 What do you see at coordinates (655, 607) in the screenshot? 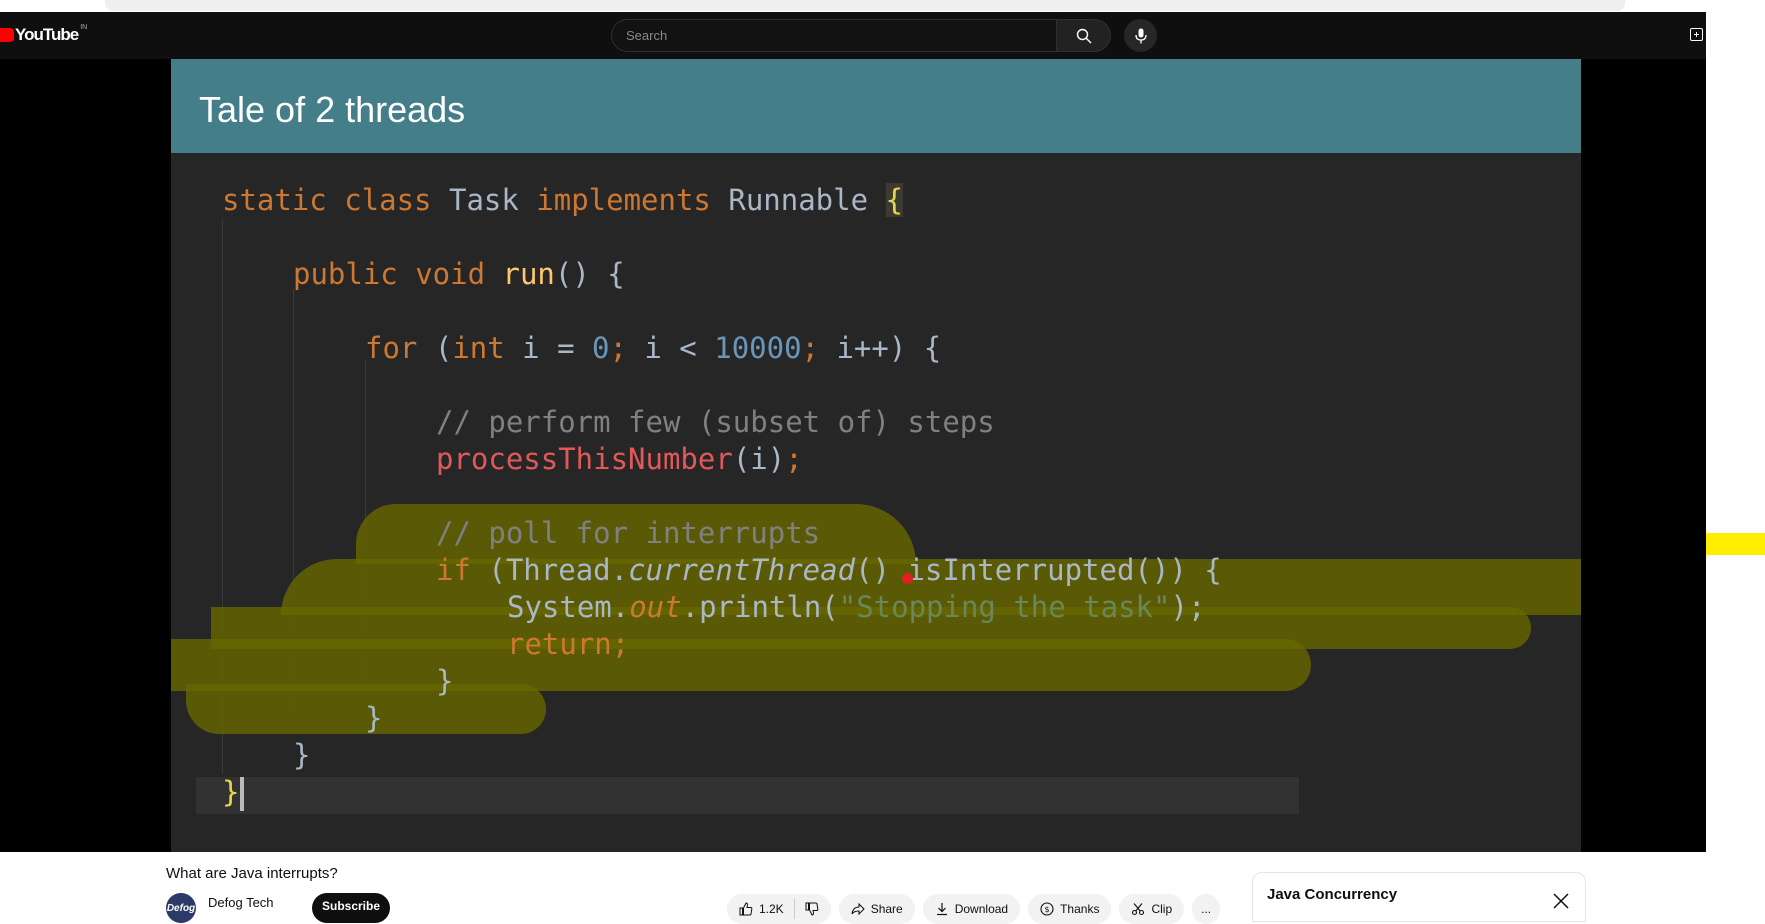
I see `code-token: out` at bounding box center [655, 607].